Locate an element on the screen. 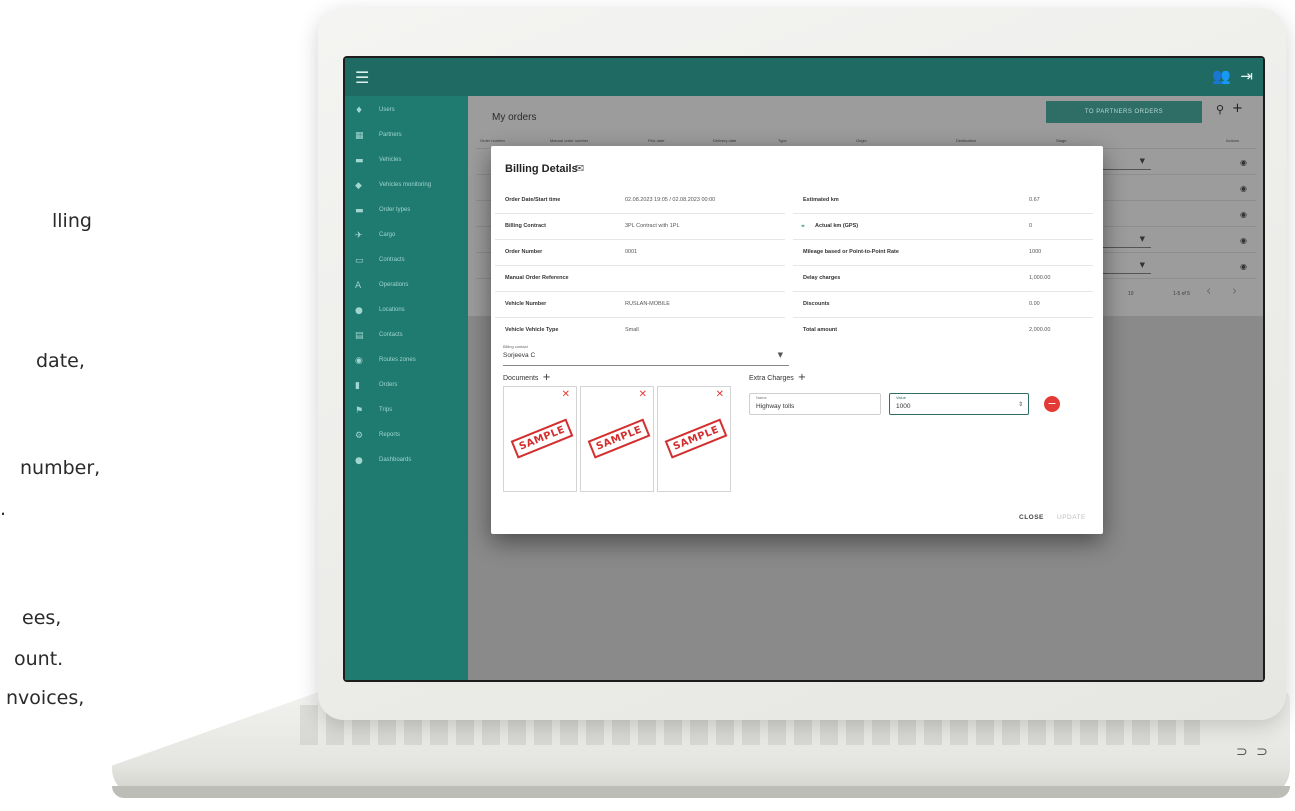  contacts-icon: ▤ is located at coordinates (359, 336).